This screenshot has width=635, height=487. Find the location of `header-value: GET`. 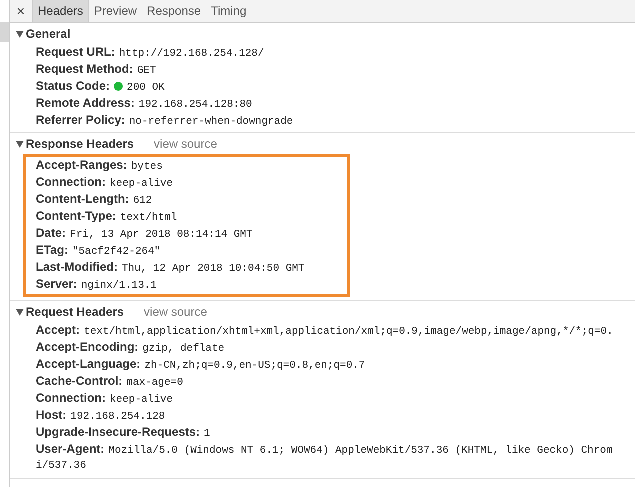

header-value: GET is located at coordinates (146, 71).